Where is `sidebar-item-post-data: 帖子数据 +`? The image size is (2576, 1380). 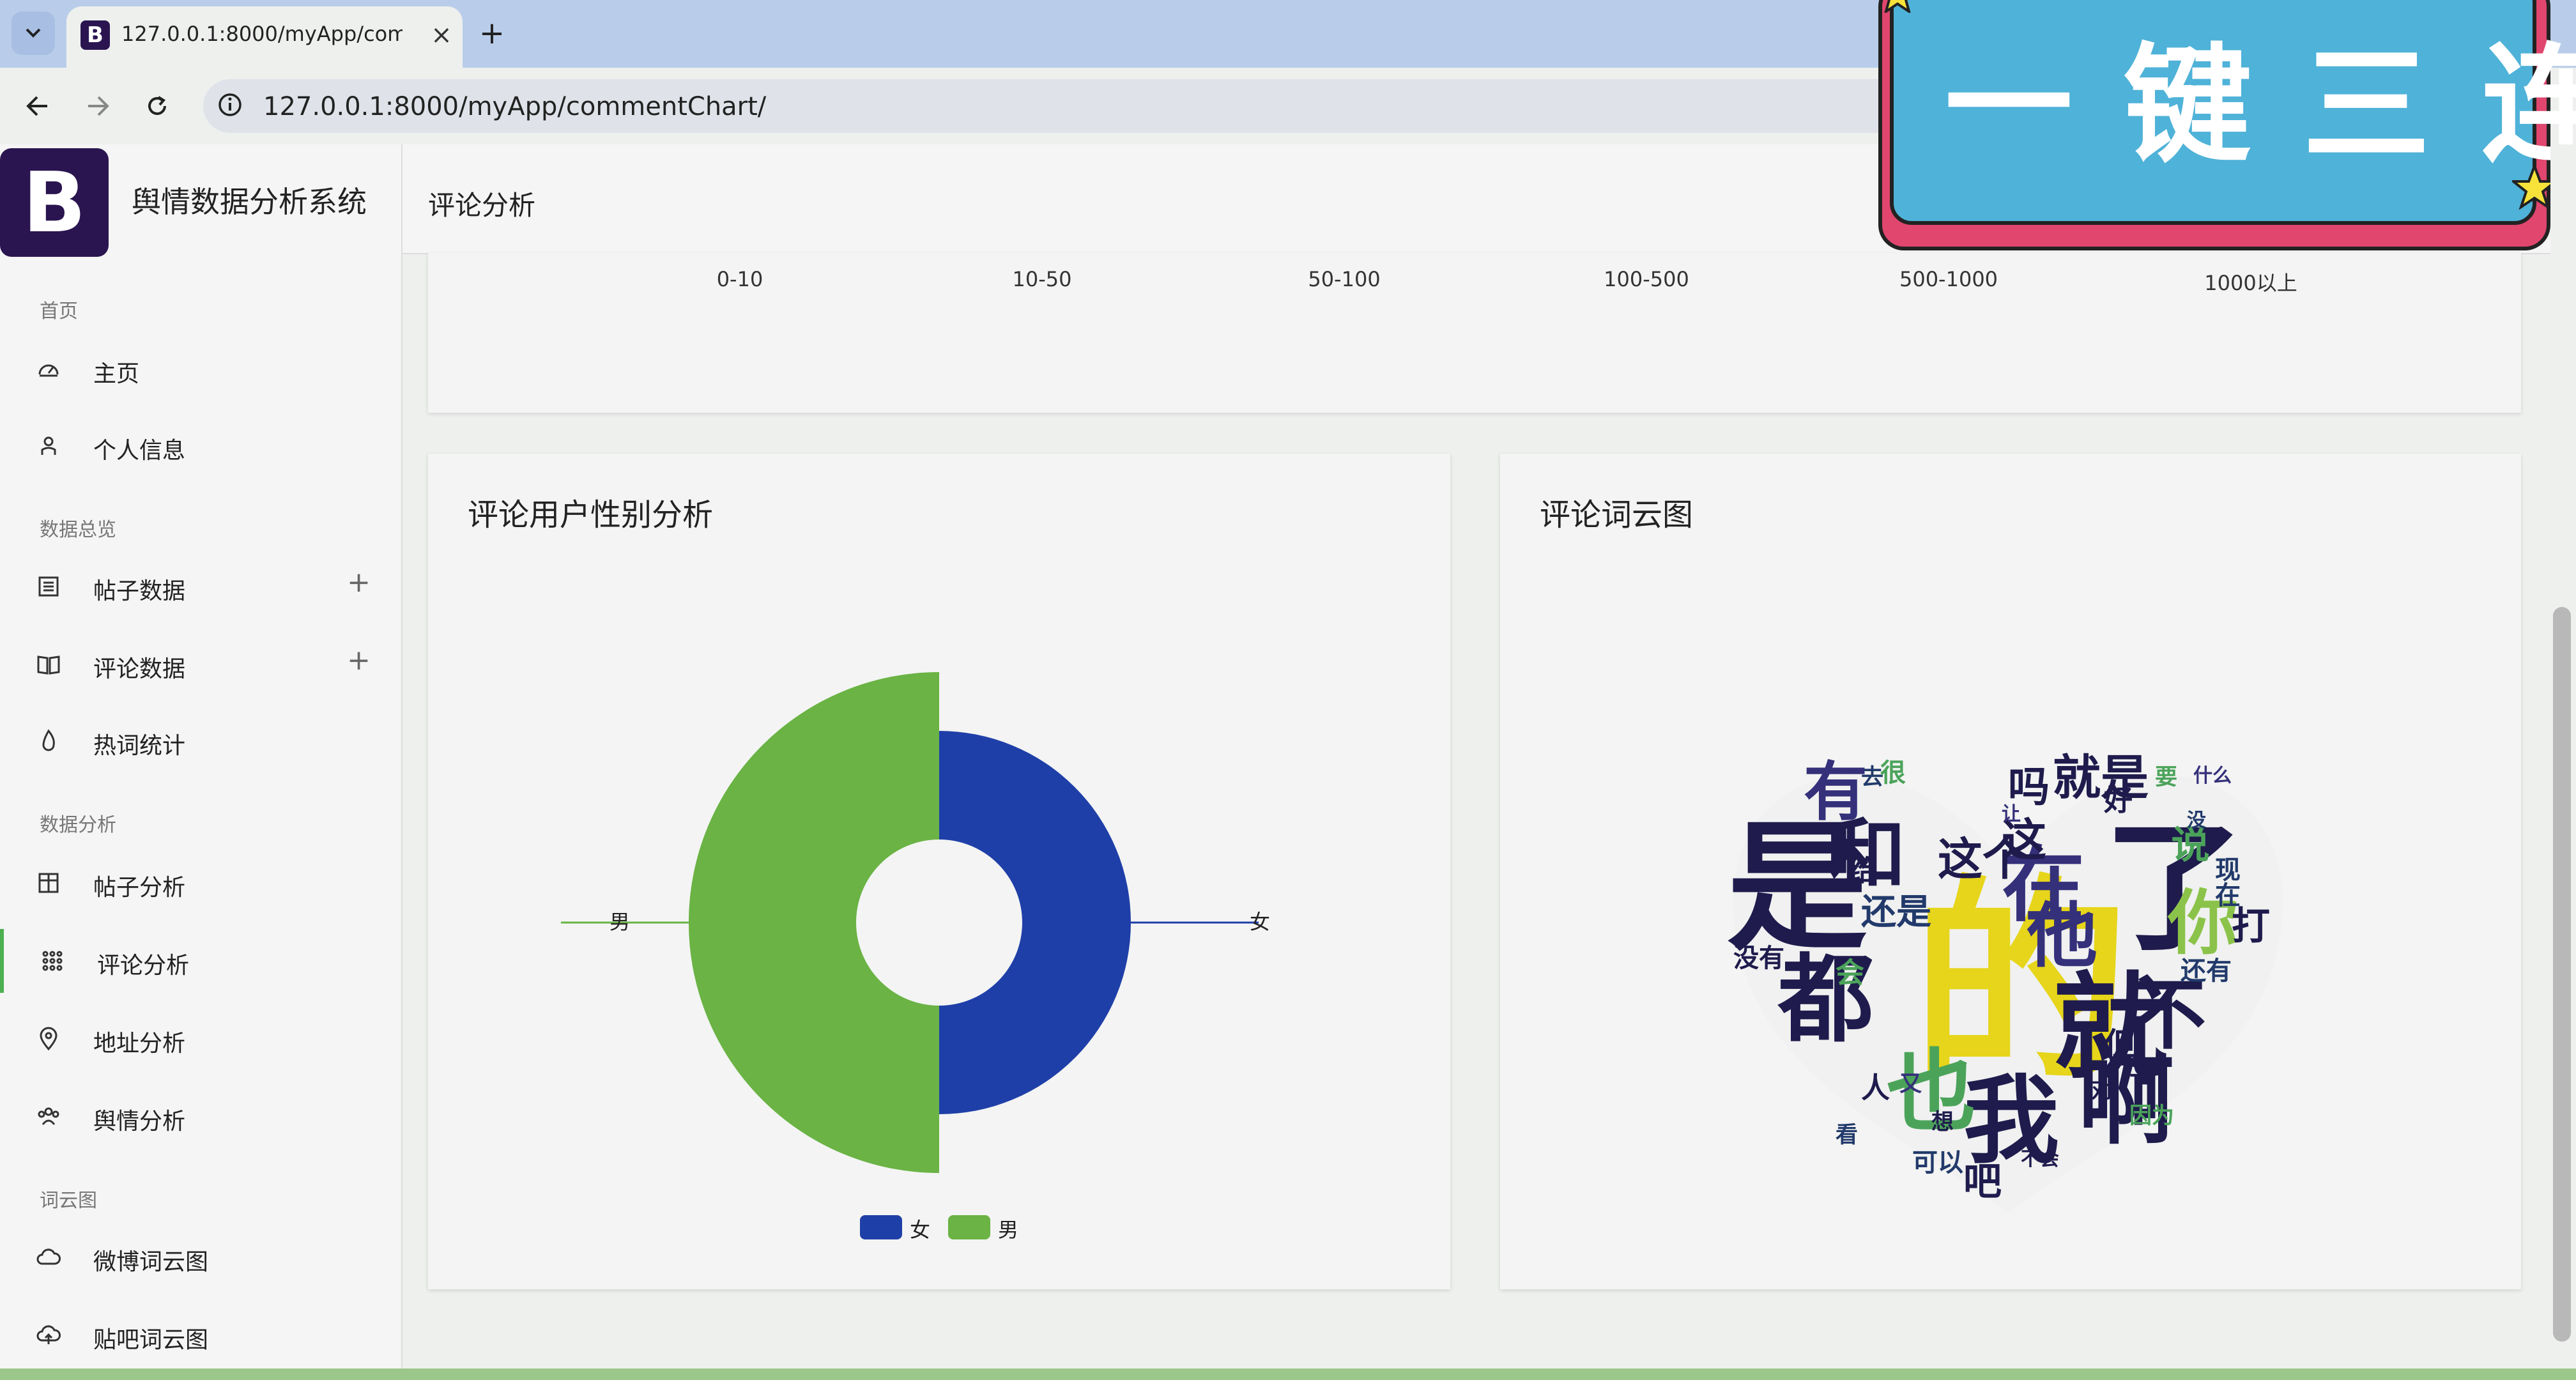
sidebar-item-post-data: 帖子数据 + is located at coordinates (200, 586).